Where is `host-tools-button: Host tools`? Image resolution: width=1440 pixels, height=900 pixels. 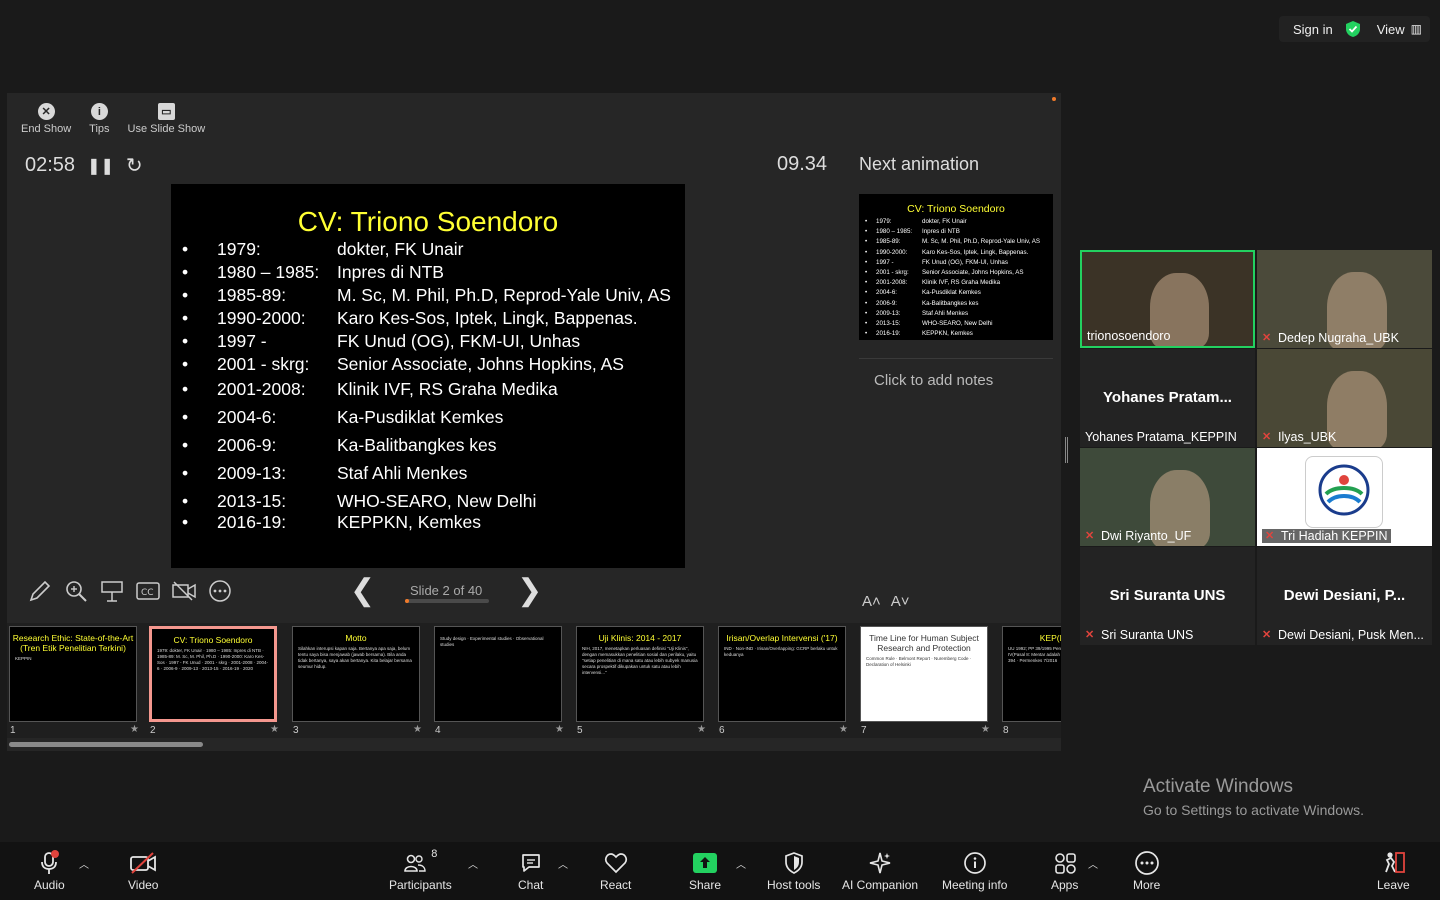
host-tools-button: Host tools is located at coordinates (793, 870).